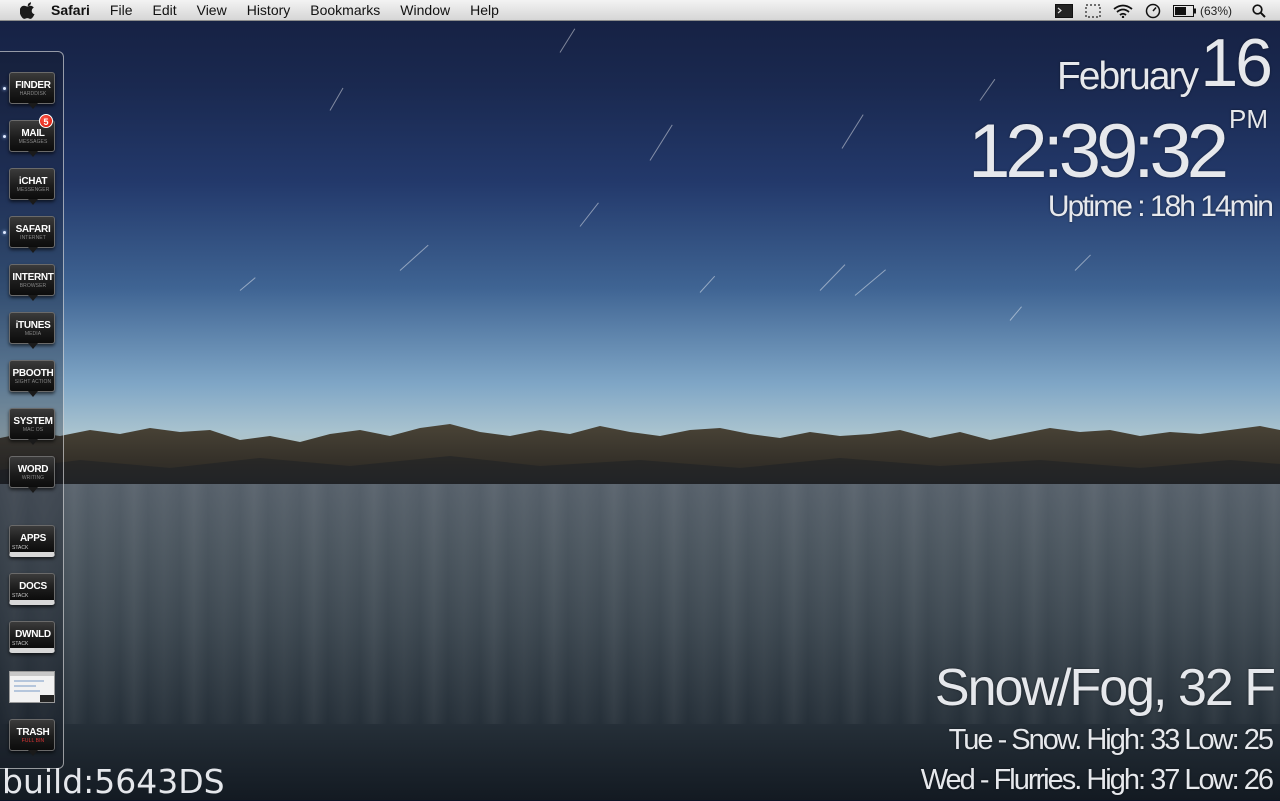  Describe the element at coordinates (1248, 119) in the screenshot. I see `clock-ampm: PM` at that location.